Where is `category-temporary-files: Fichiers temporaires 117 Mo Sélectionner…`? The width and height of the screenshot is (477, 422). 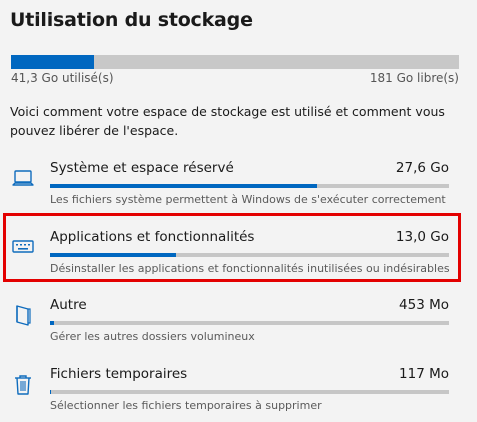
category-temporary-files: Fichiers temporaires 117 Mo Sélectionner… is located at coordinates (238, 394).